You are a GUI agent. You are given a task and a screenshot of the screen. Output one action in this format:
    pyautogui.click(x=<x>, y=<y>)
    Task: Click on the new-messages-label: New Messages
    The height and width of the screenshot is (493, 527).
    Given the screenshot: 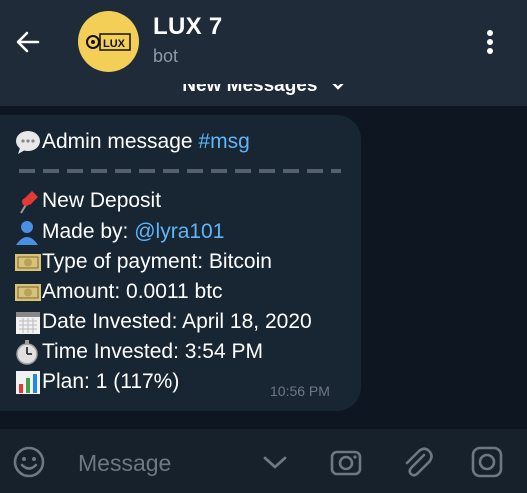 What is the action you would take?
    pyautogui.click(x=250, y=90)
    